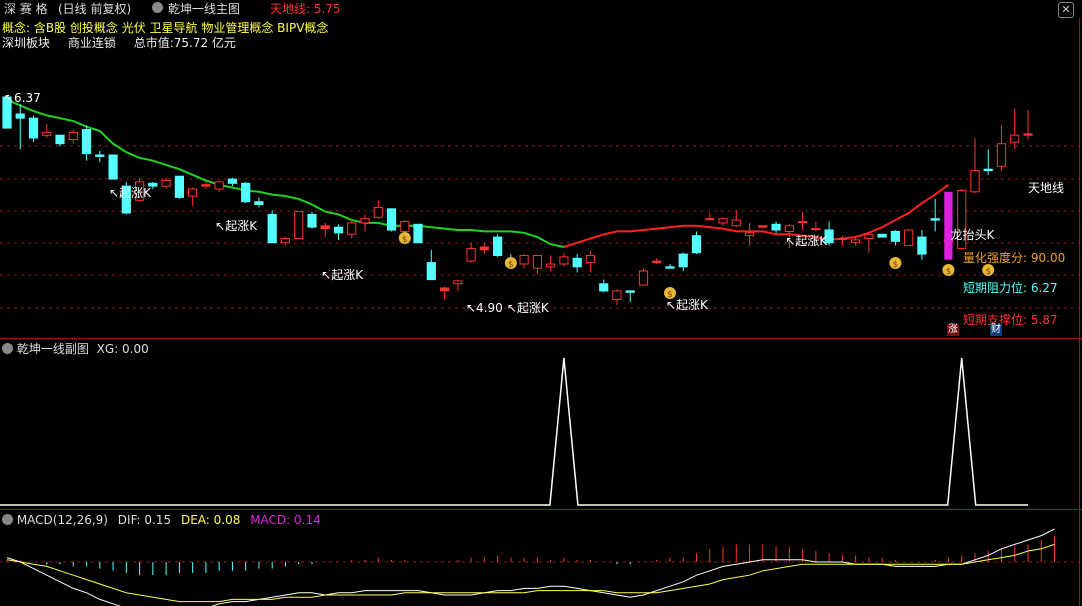 The image size is (1082, 606). What do you see at coordinates (756, 215) in the screenshot?
I see `tiandi-line-red` at bounding box center [756, 215].